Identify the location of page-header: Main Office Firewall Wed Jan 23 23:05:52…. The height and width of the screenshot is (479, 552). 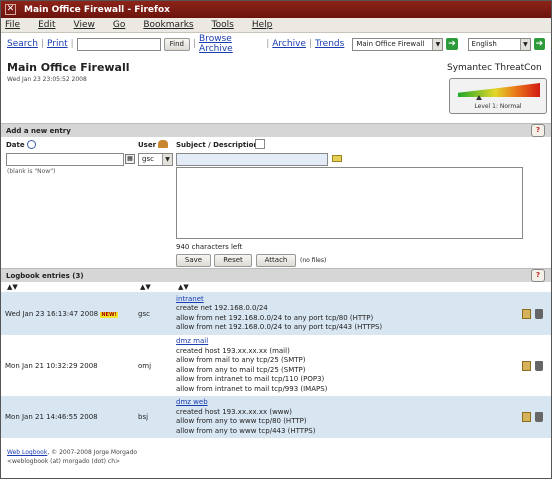
(276, 89).